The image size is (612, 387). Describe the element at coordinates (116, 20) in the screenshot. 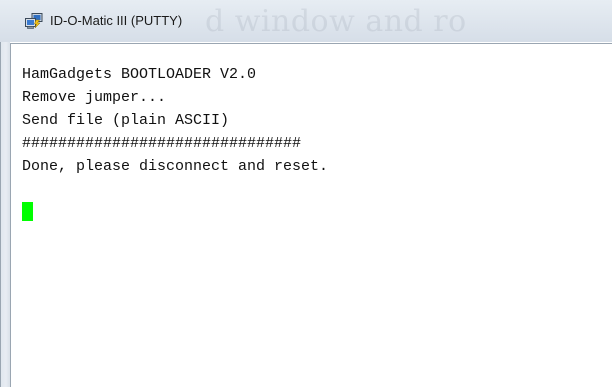

I see `window-title: ID-O-Matic III (PUTTY)` at that location.